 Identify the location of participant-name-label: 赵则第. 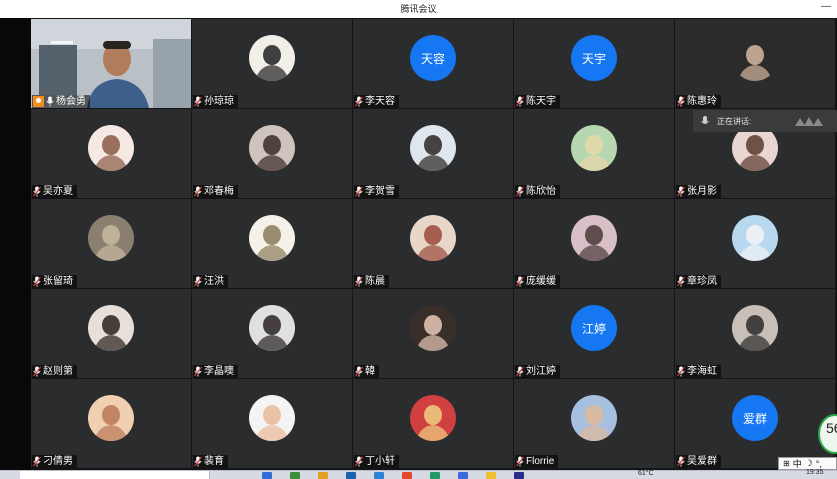
(54, 371).